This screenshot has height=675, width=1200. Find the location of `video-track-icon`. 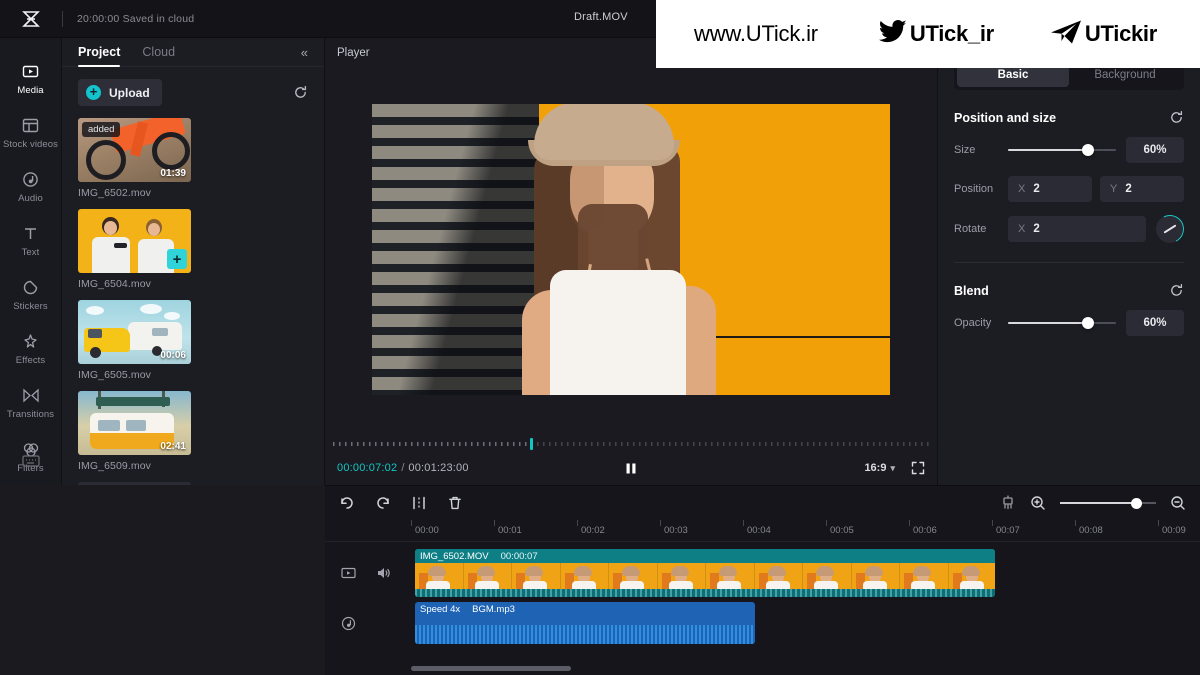

video-track-icon is located at coordinates (348, 573).